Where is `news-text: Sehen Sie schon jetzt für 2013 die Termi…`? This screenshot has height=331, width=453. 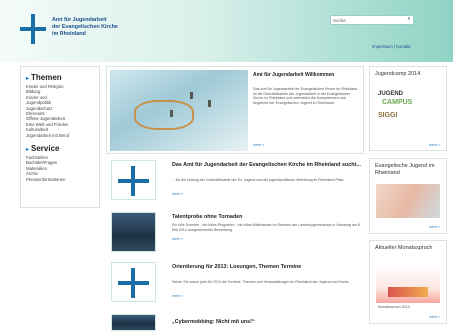 news-text: Sehen Sie schon jetzt für 2013 die Termi… is located at coordinates (261, 282).